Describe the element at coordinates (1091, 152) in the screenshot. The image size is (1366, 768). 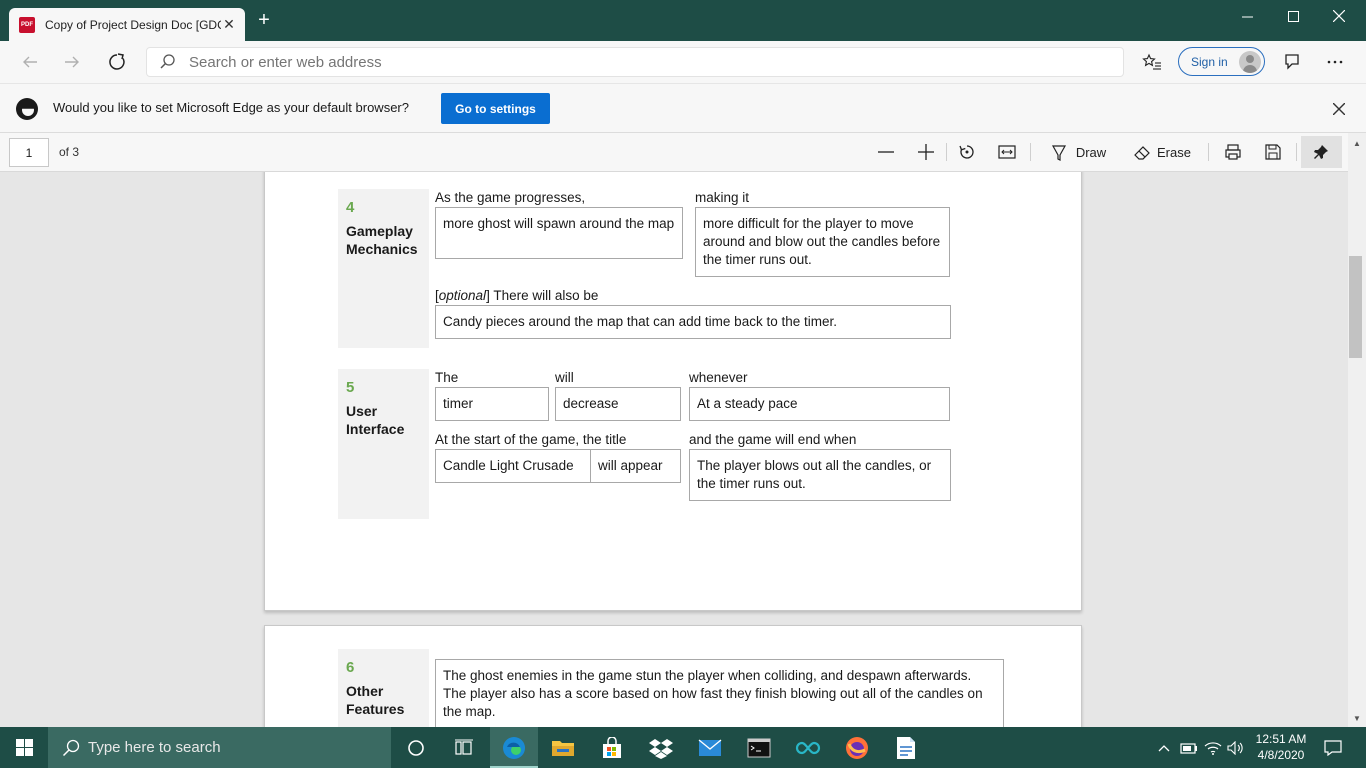
I see `draw-label: Draw` at that location.